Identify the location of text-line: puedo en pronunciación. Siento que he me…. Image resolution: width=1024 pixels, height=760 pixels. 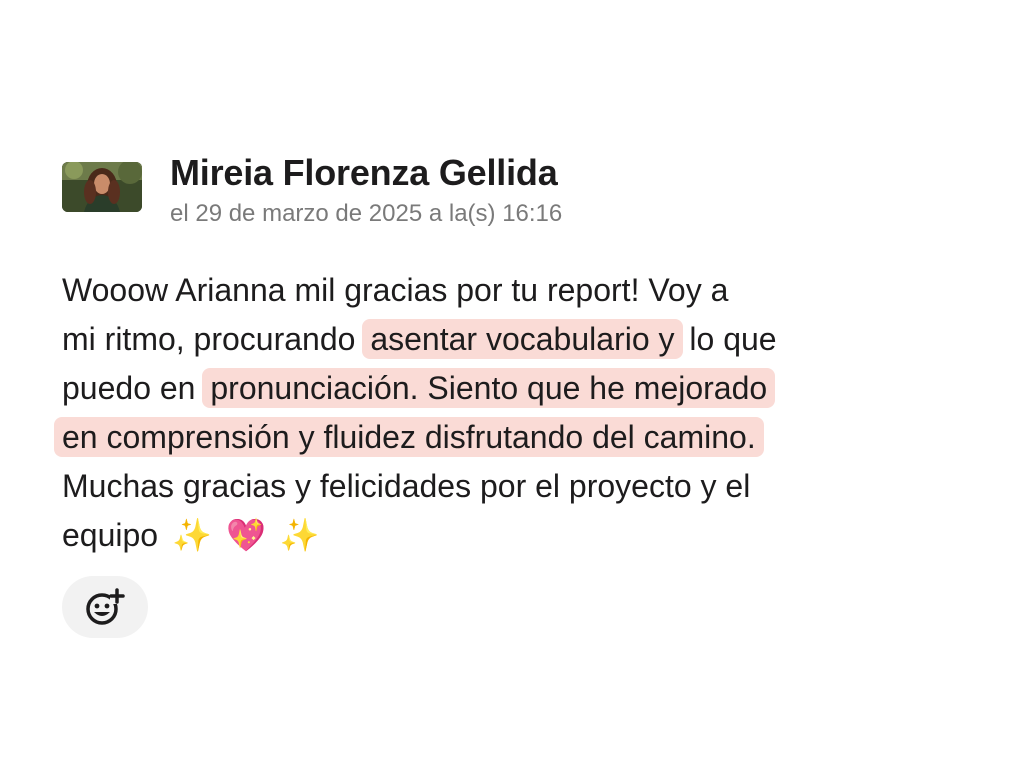
(512, 388).